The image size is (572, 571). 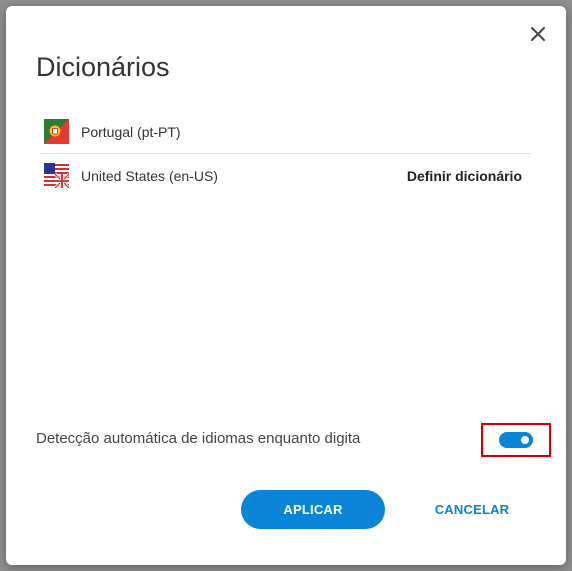 I want to click on cancel-button: CANCELAR, so click(x=472, y=509).